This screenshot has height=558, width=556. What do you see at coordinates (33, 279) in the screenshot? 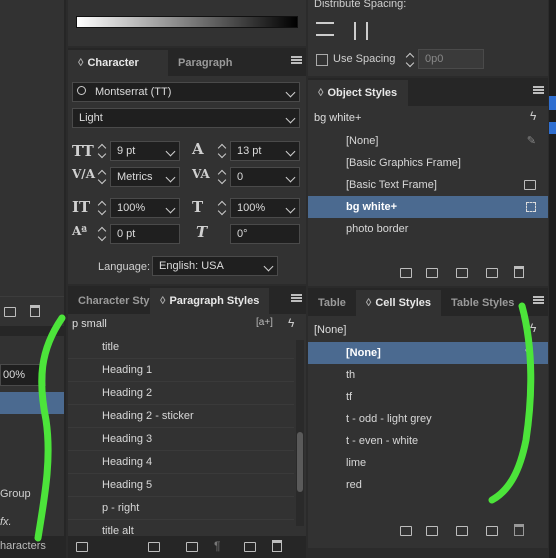
I see `left-partial-panel: 00% Group fx. haracters` at bounding box center [33, 279].